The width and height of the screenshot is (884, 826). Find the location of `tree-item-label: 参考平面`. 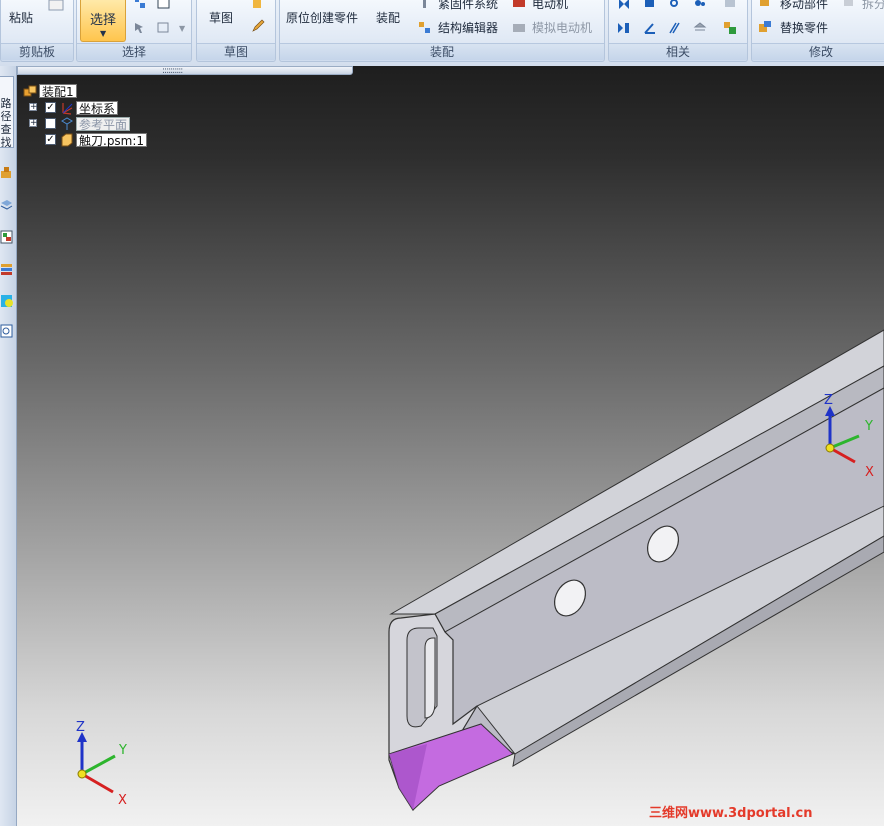

tree-item-label: 参考平面 is located at coordinates (103, 124).